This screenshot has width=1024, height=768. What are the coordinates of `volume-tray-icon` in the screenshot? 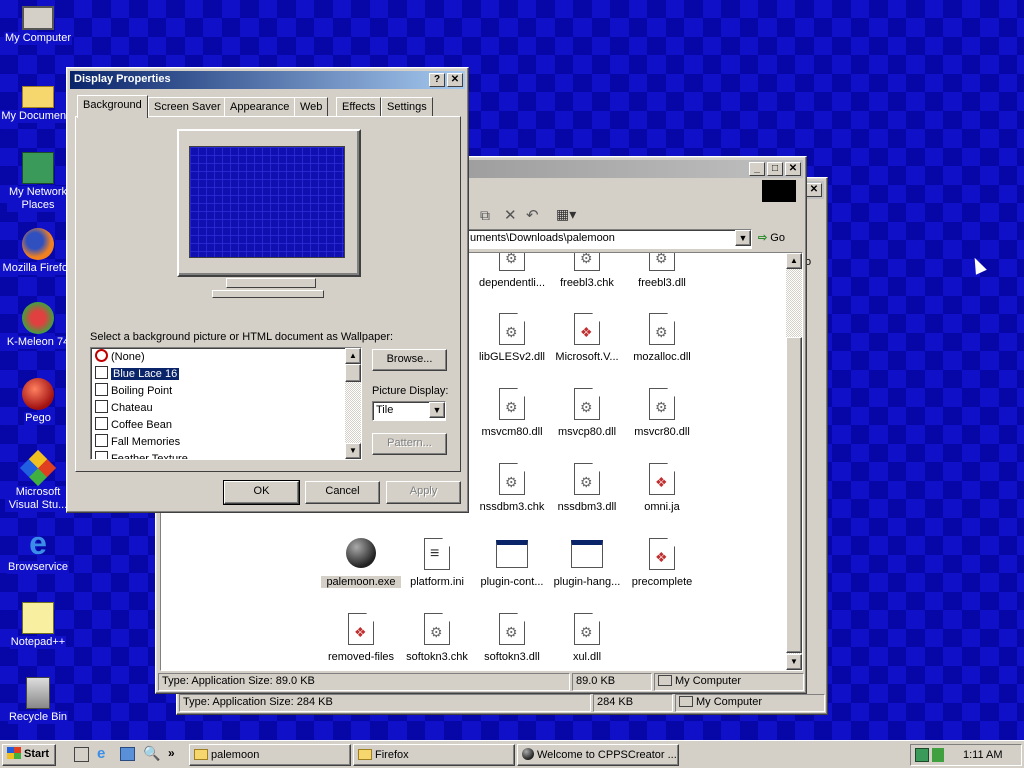 It's located at (938, 755).